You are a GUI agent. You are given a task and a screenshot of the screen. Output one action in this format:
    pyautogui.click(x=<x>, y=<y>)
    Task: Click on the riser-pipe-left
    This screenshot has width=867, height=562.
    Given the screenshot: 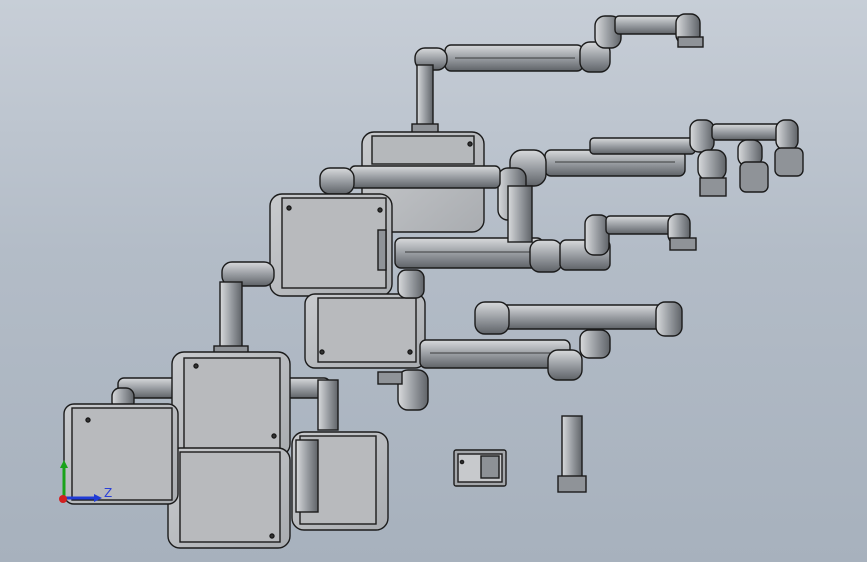 What is the action you would take?
    pyautogui.click(x=244, y=309)
    